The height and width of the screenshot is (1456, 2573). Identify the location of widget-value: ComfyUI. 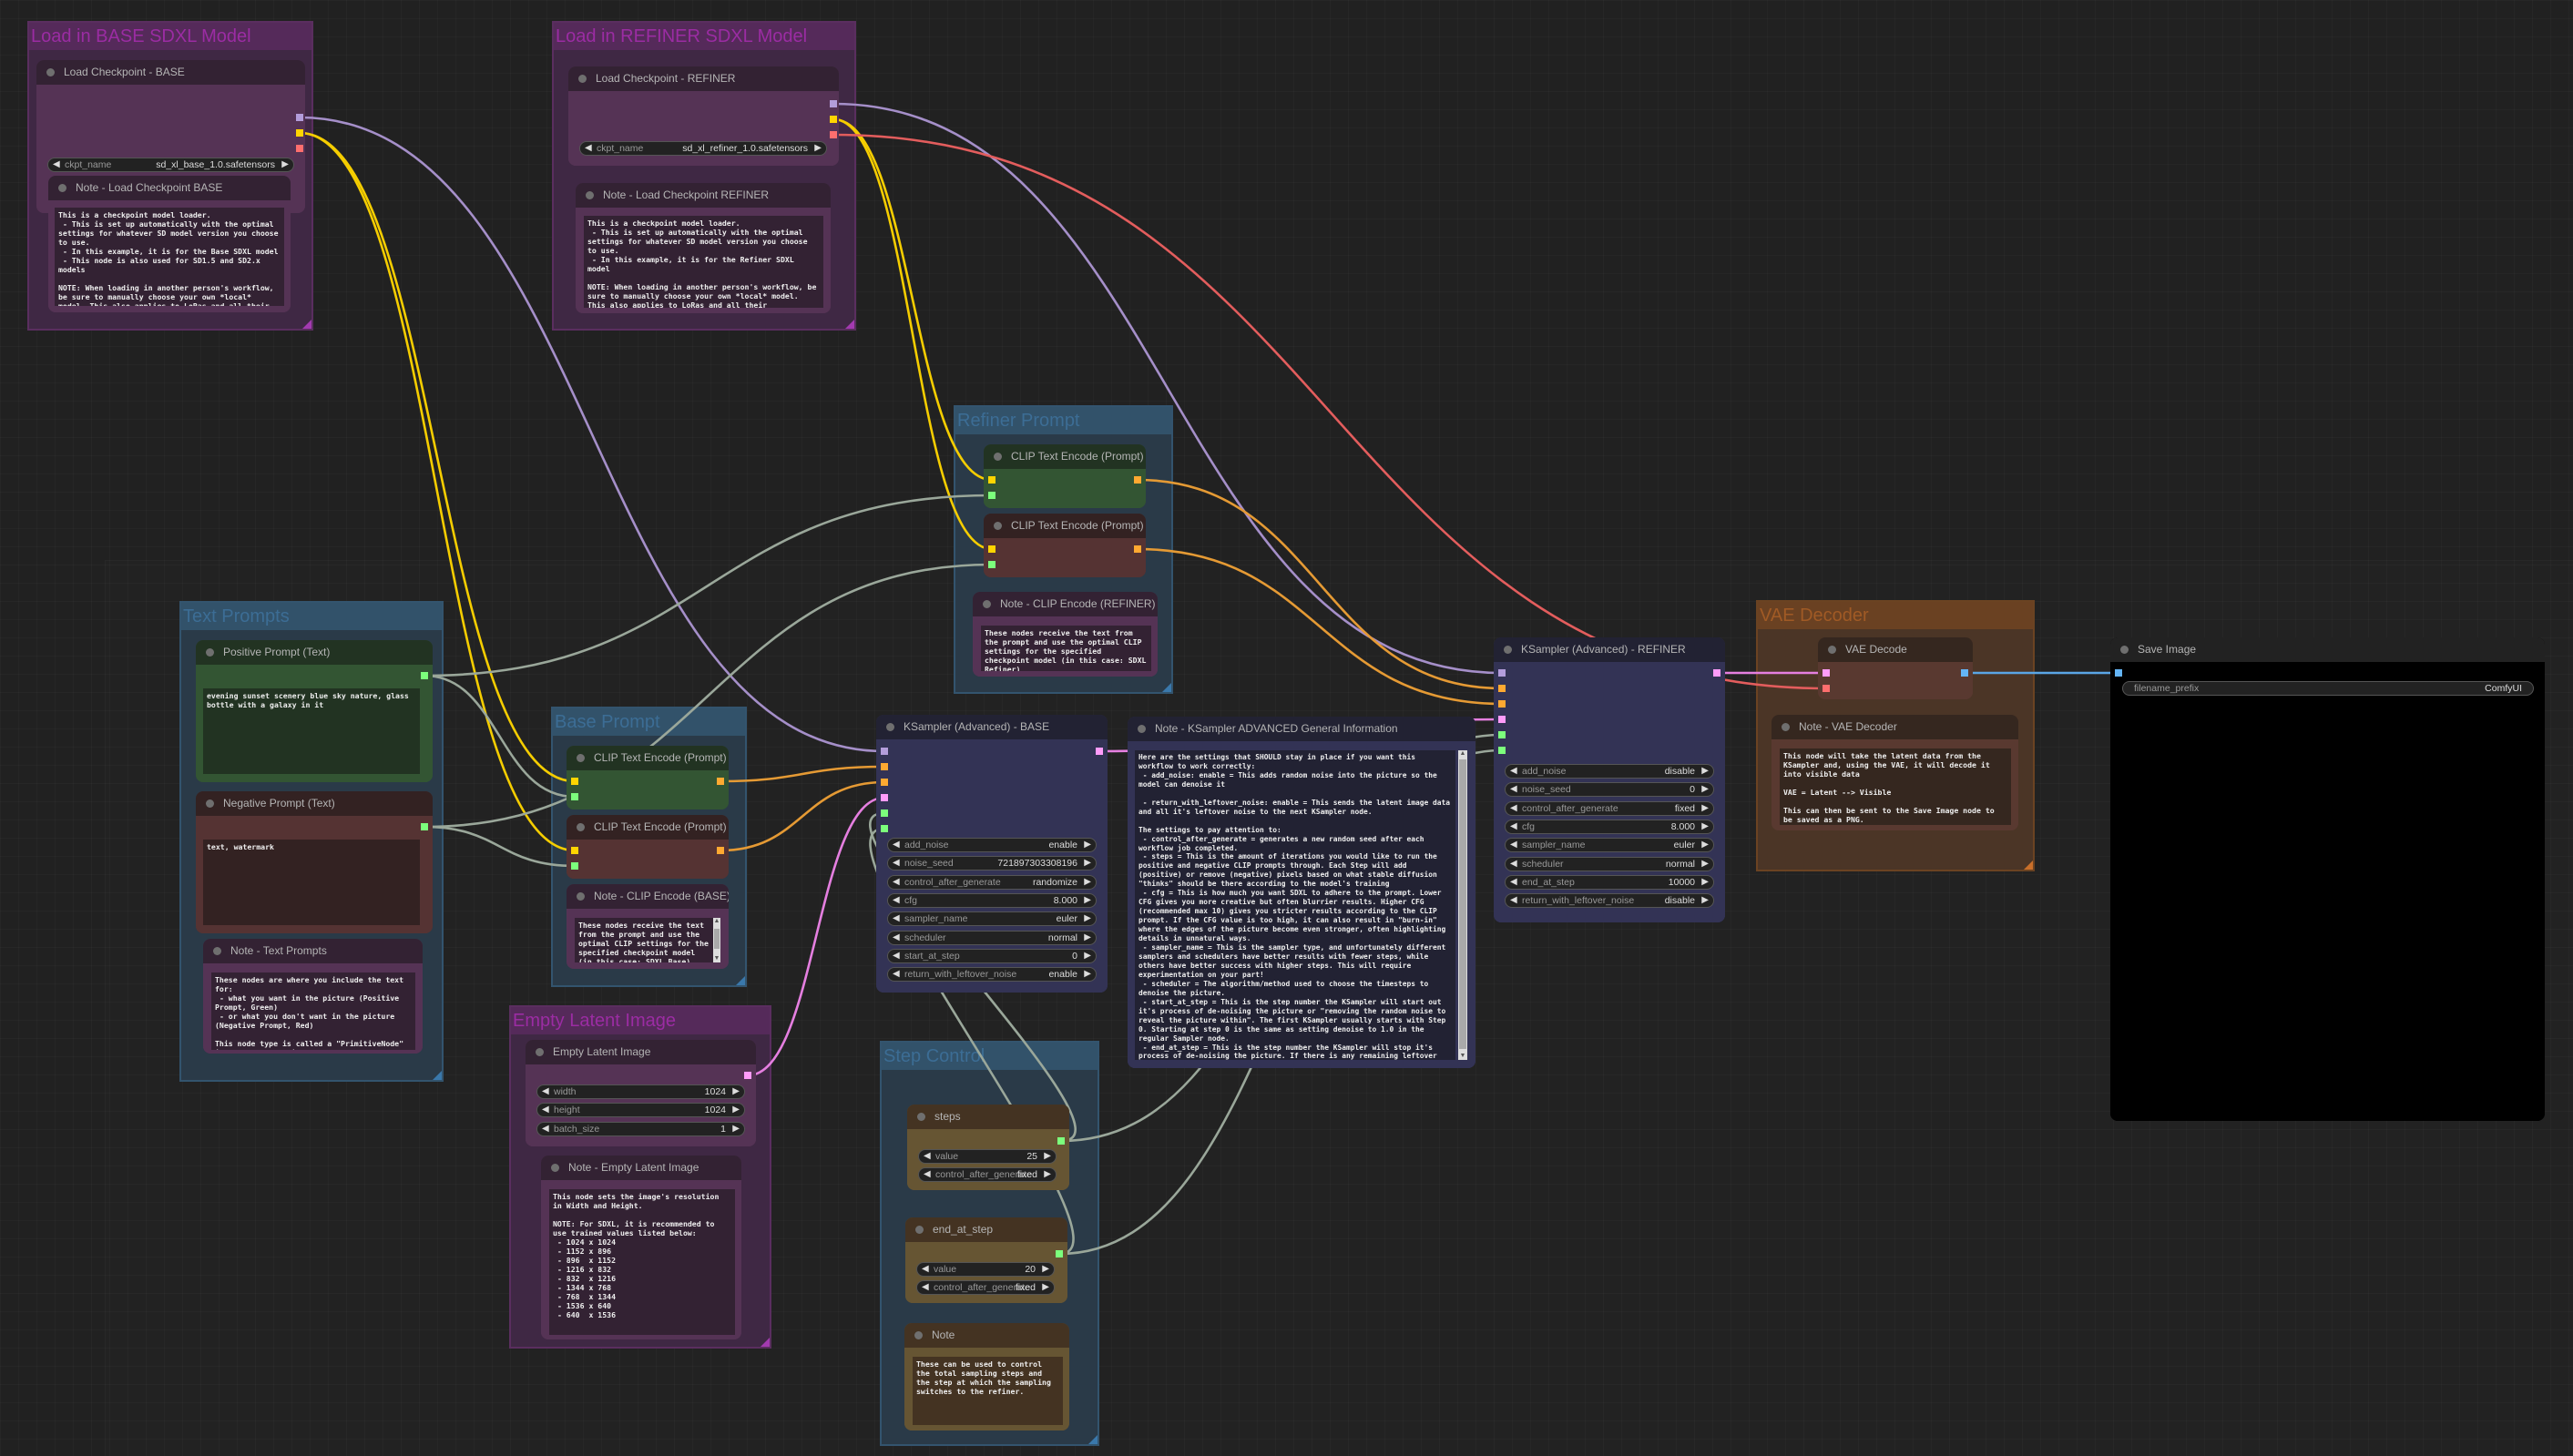
(2503, 688).